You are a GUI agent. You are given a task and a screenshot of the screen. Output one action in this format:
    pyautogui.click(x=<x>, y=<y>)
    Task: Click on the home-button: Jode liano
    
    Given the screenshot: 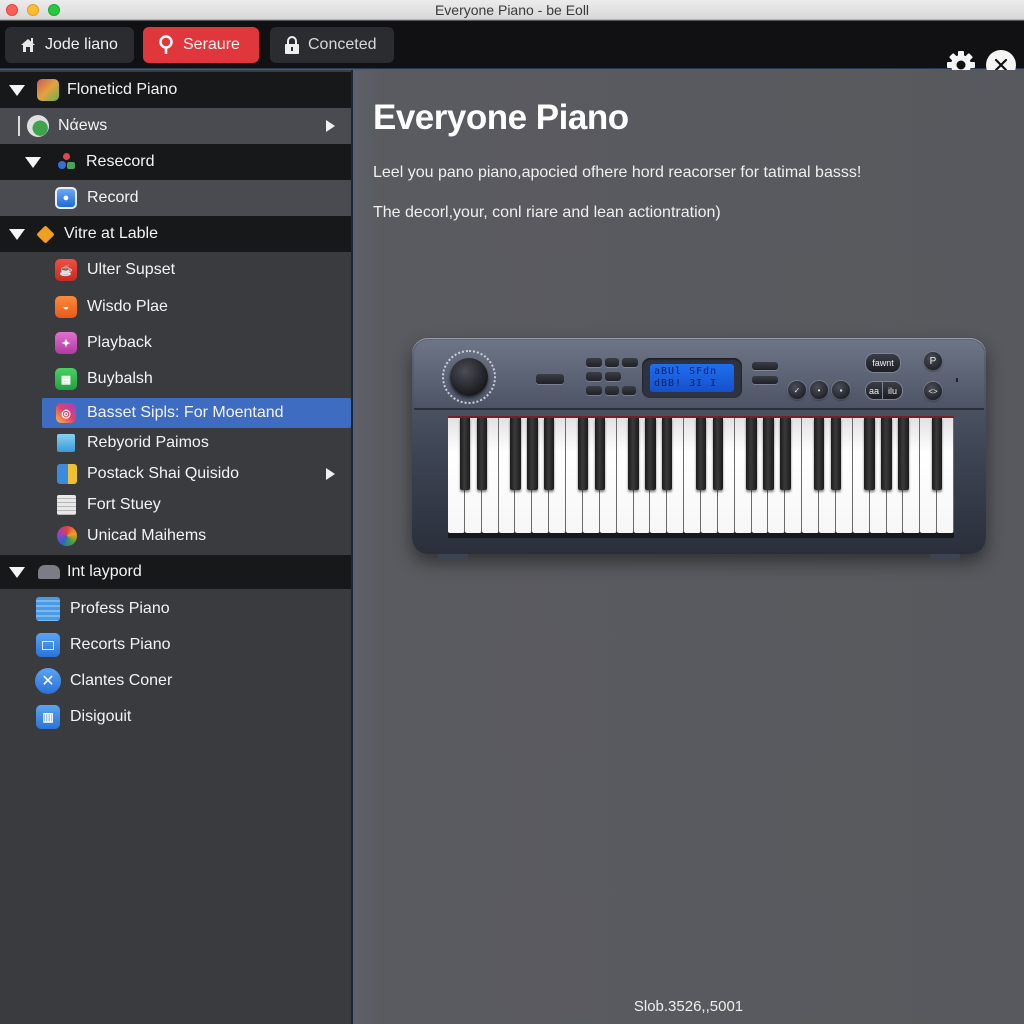 What is the action you would take?
    pyautogui.click(x=69, y=45)
    